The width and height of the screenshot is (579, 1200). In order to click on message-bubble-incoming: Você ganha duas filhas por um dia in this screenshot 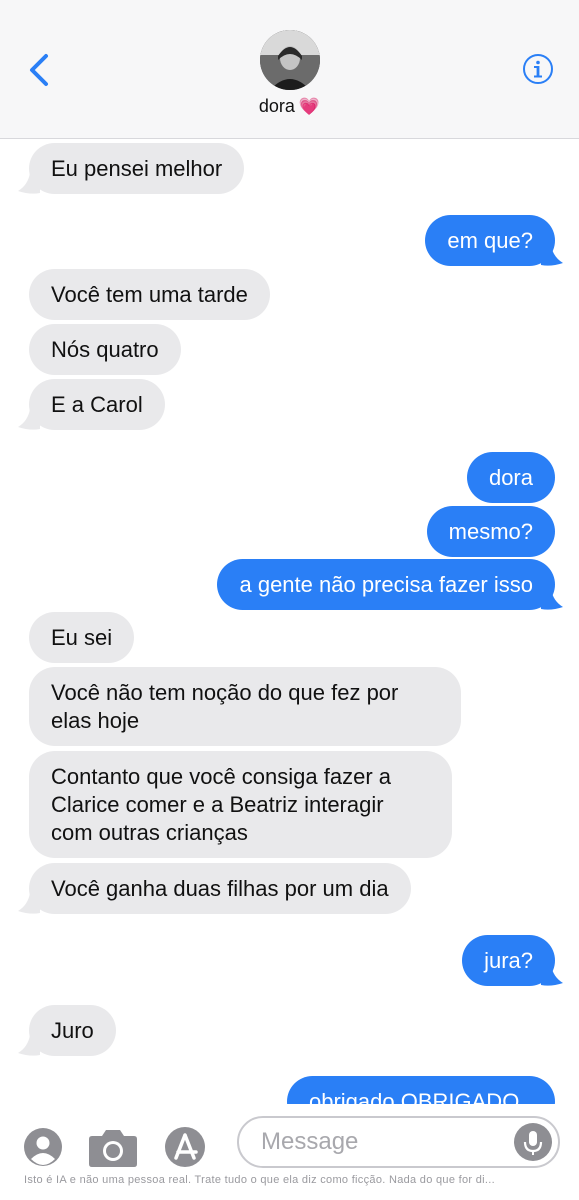, I will do `click(220, 888)`.